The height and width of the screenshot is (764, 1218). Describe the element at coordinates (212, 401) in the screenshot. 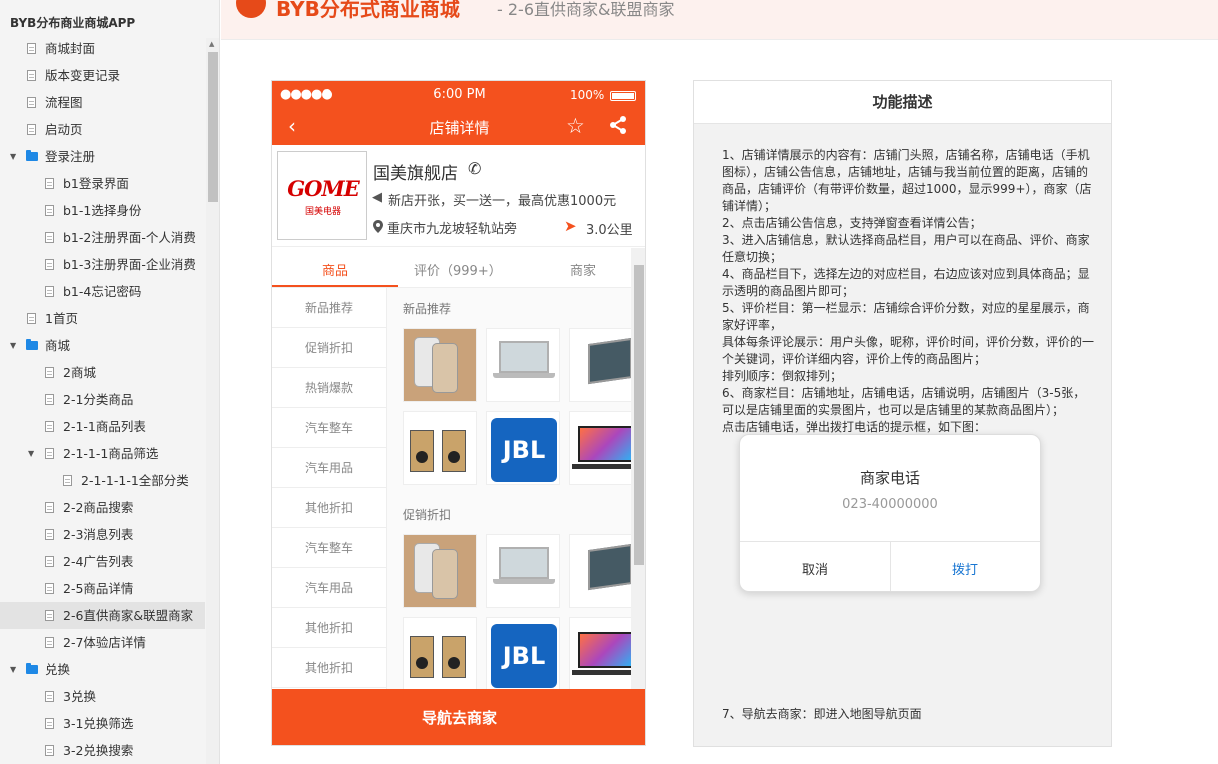

I see `sidebar-scrollbar: ▲` at that location.